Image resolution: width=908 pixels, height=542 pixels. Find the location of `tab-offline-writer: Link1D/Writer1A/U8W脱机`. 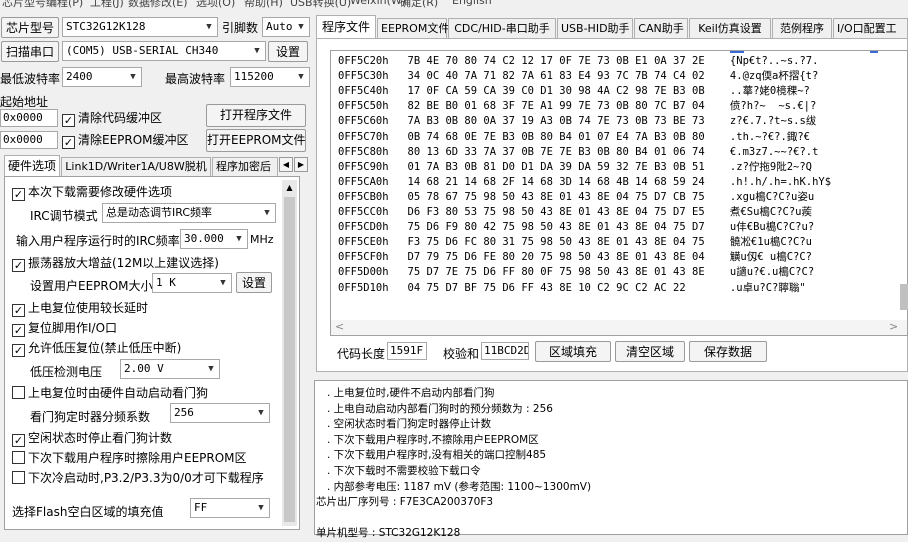

tab-offline-writer: Link1D/Writer1A/U8W脱机 is located at coordinates (136, 166).